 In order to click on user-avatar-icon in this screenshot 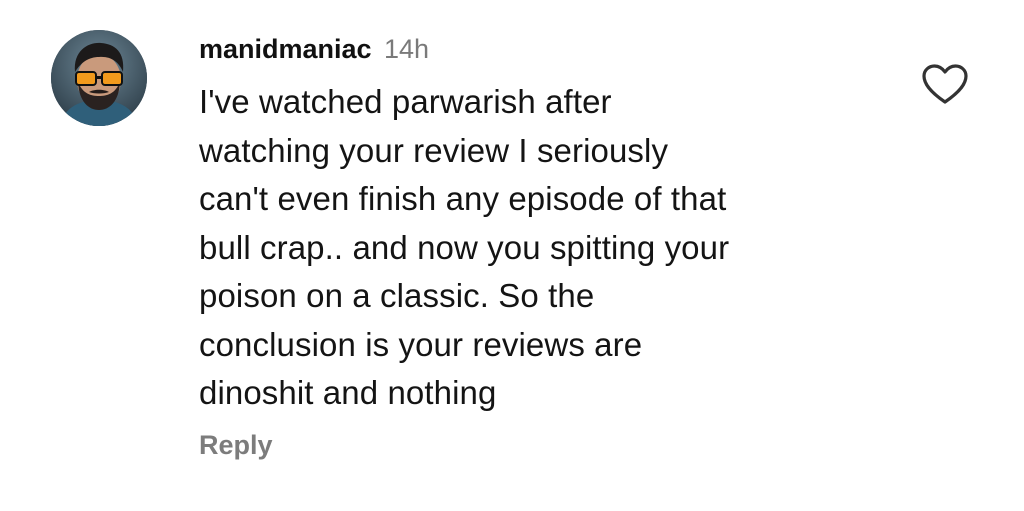, I will do `click(99, 78)`.